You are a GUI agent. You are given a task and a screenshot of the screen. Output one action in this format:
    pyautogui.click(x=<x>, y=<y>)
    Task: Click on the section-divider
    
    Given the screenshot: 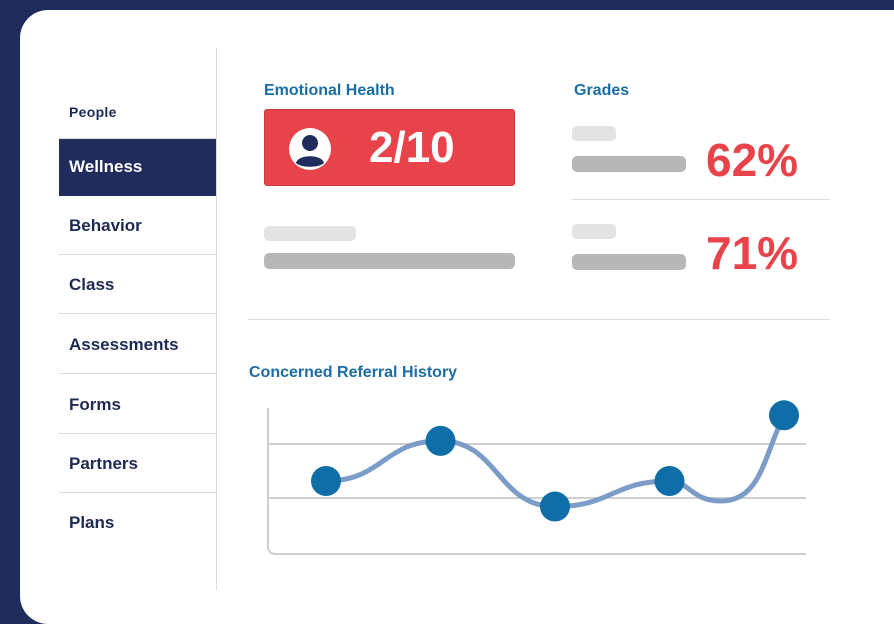 What is the action you would take?
    pyautogui.click(x=539, y=319)
    